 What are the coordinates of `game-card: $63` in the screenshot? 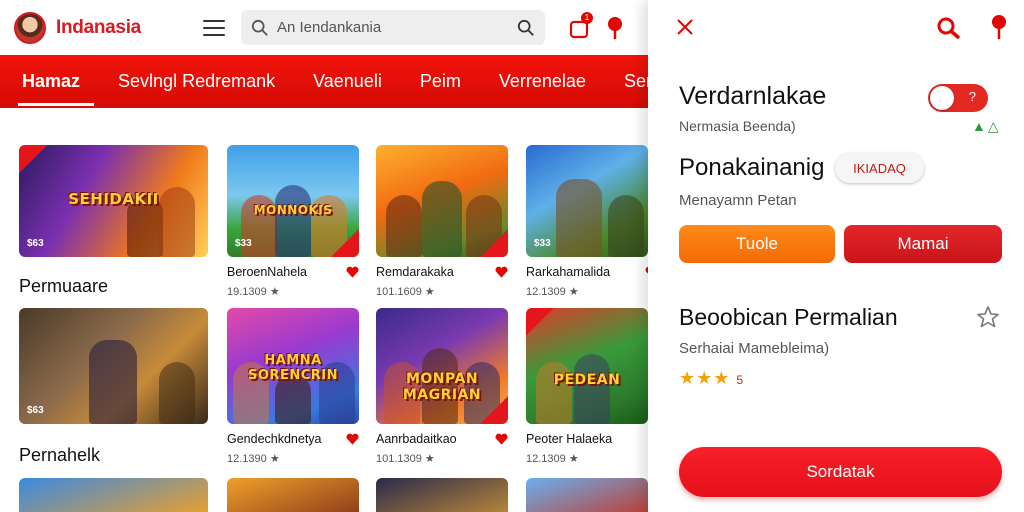 It's located at (113, 366).